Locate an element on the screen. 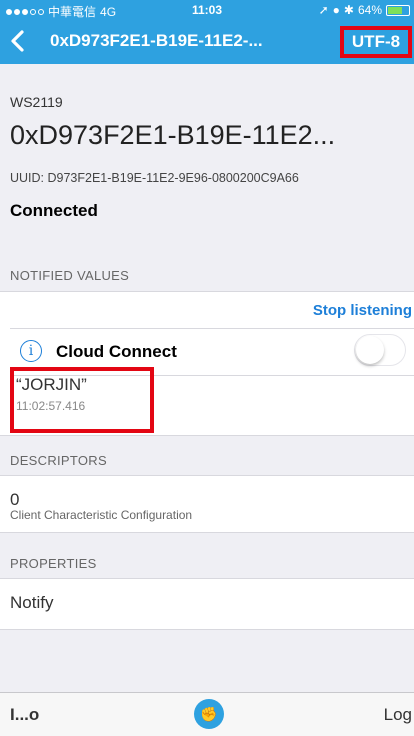 The width and height of the screenshot is (414, 736). app-logo-icon: ✊ is located at coordinates (209, 714).